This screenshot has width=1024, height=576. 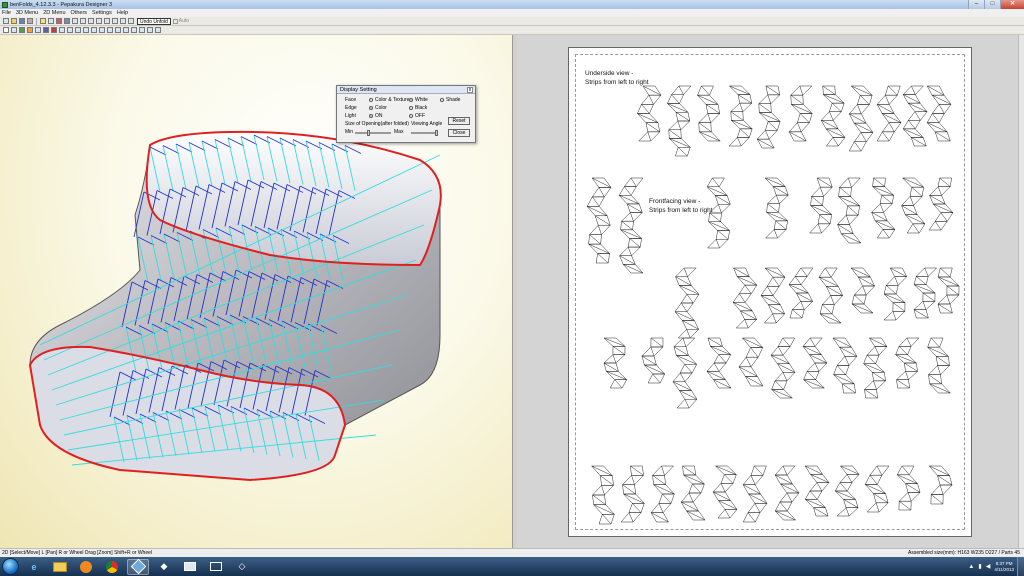 I want to click on menu-others: Others, so click(x=79, y=13).